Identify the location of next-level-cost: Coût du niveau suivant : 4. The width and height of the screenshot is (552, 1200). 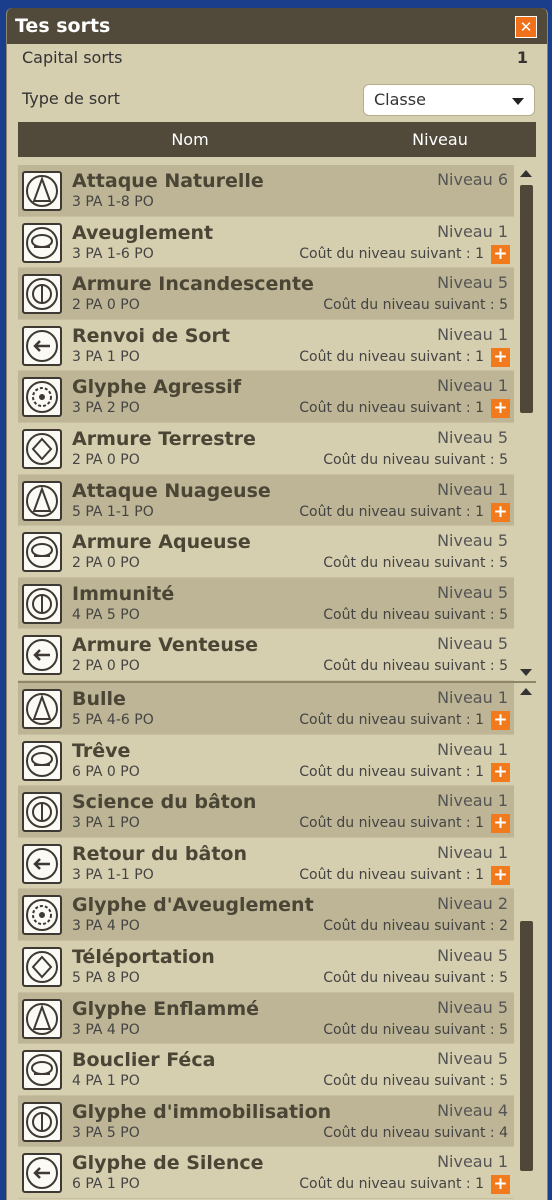
(415, 1132).